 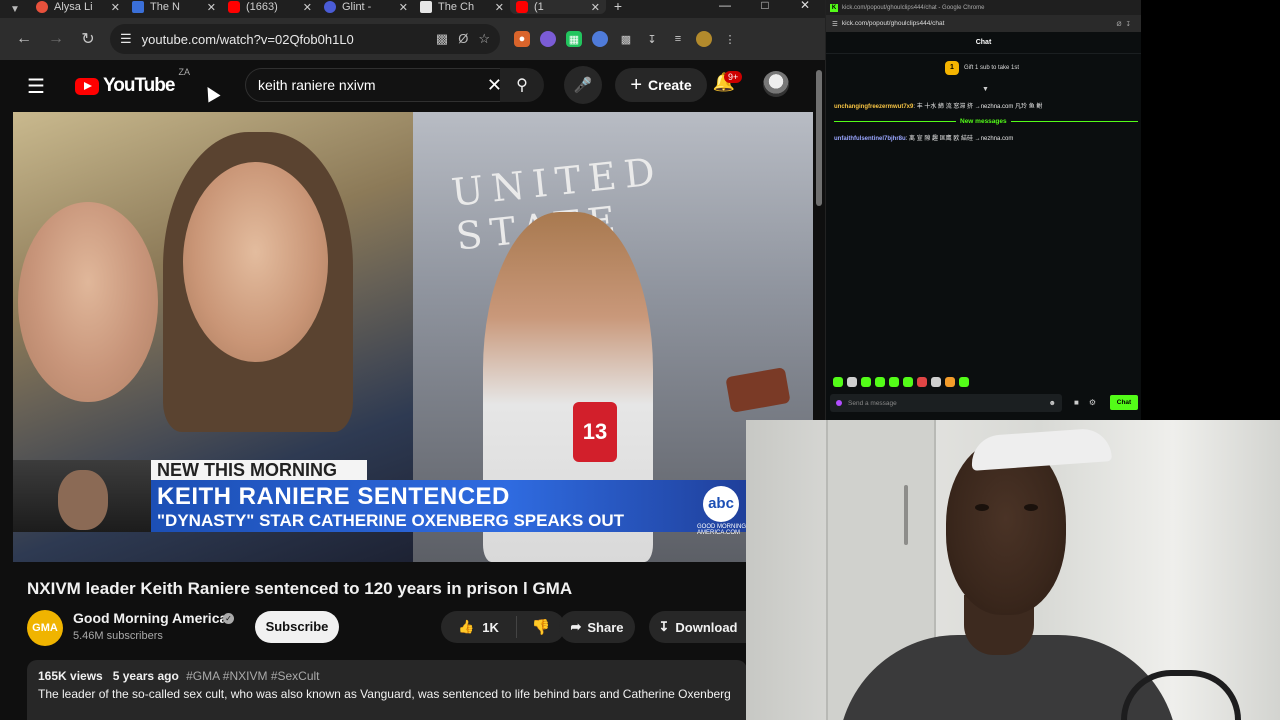 What do you see at coordinates (83, 500) in the screenshot?
I see `lower-third-face` at bounding box center [83, 500].